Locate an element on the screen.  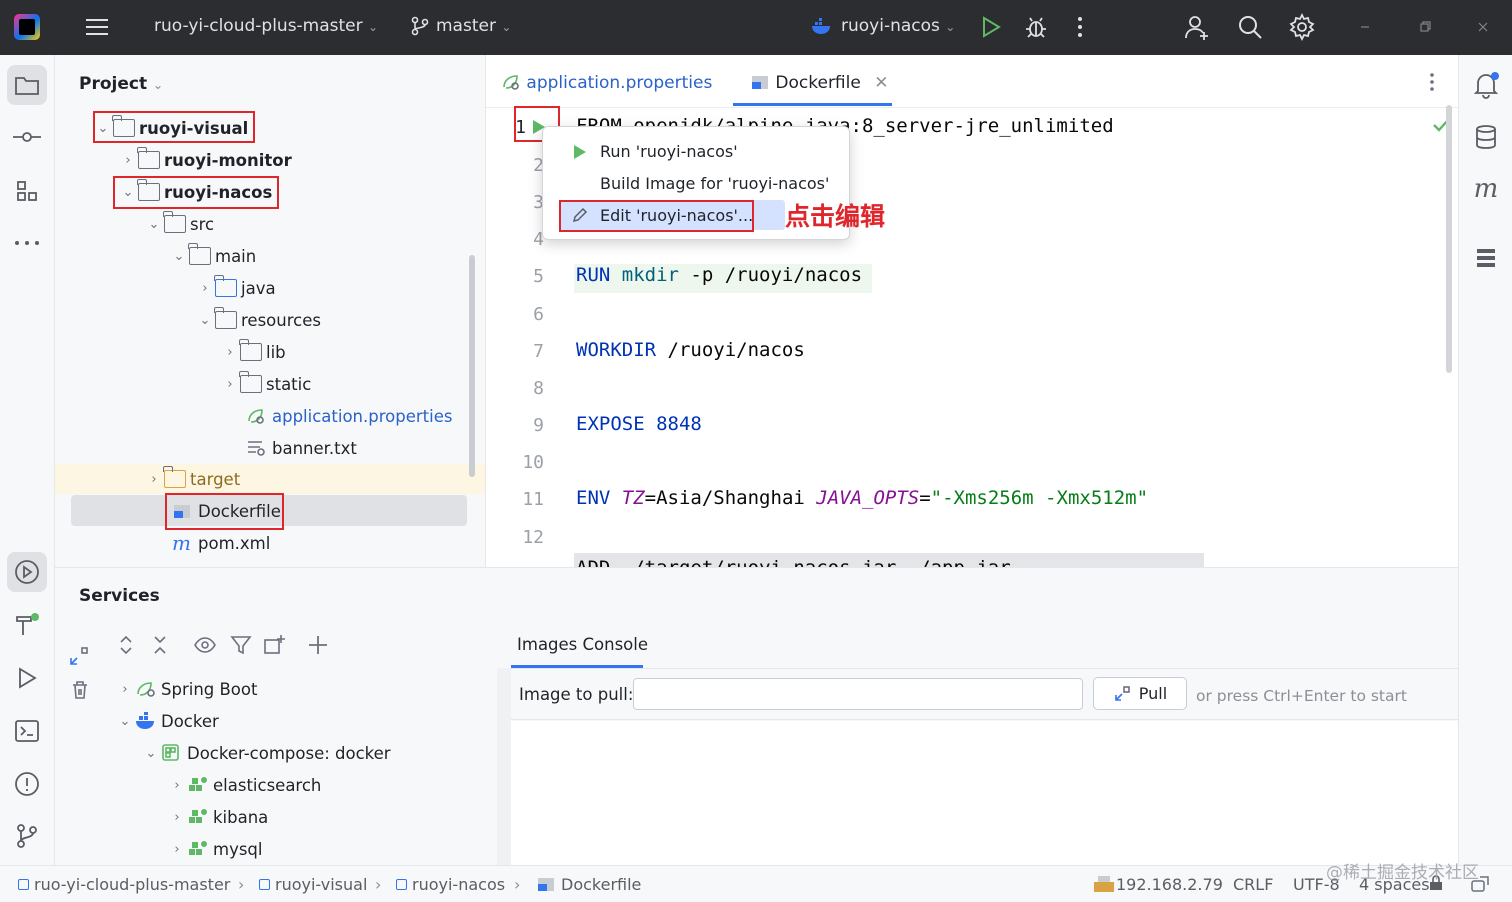
tree-item-lib: › lib is located at coordinates (253, 352).